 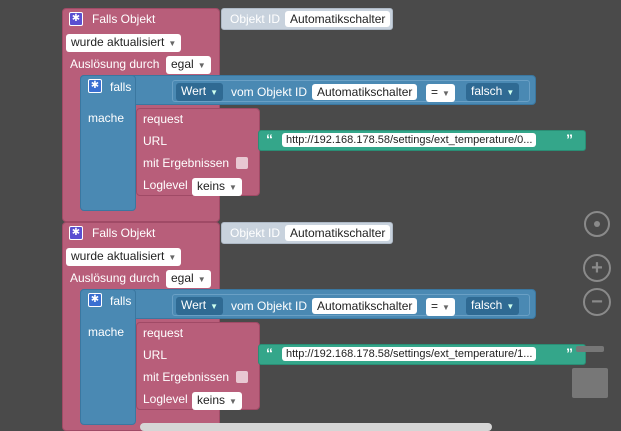 I want to click on trash-body, so click(x=590, y=383).